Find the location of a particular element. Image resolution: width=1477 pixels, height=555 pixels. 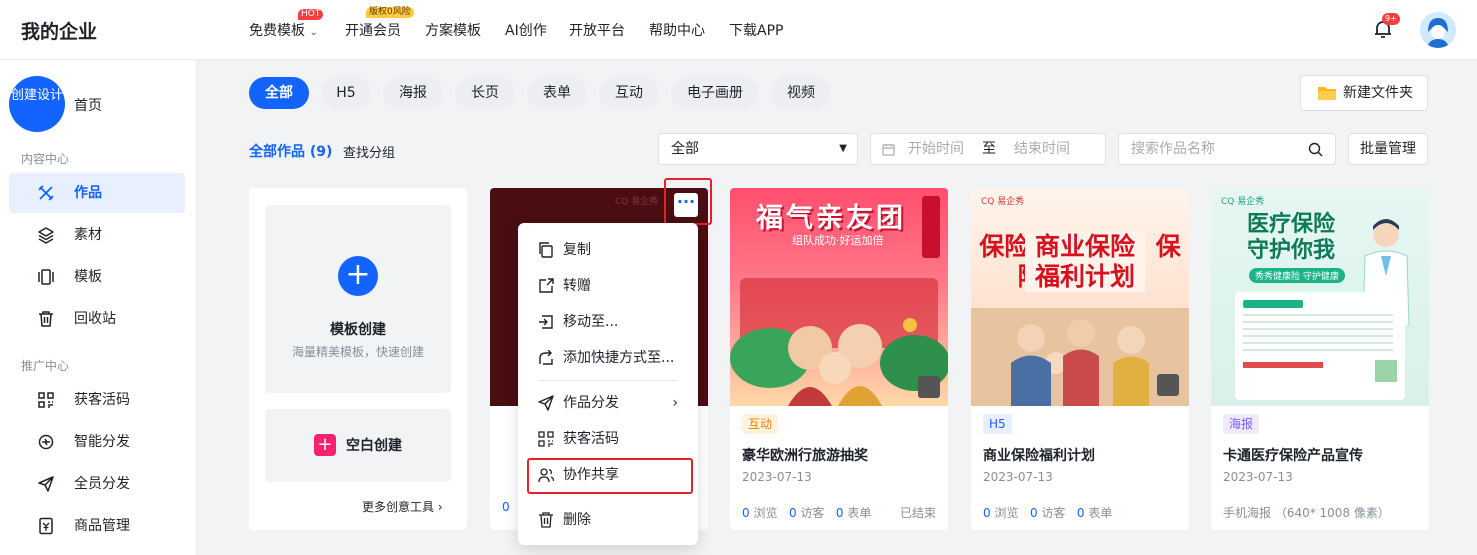

side-ribbon is located at coordinates (931, 227).